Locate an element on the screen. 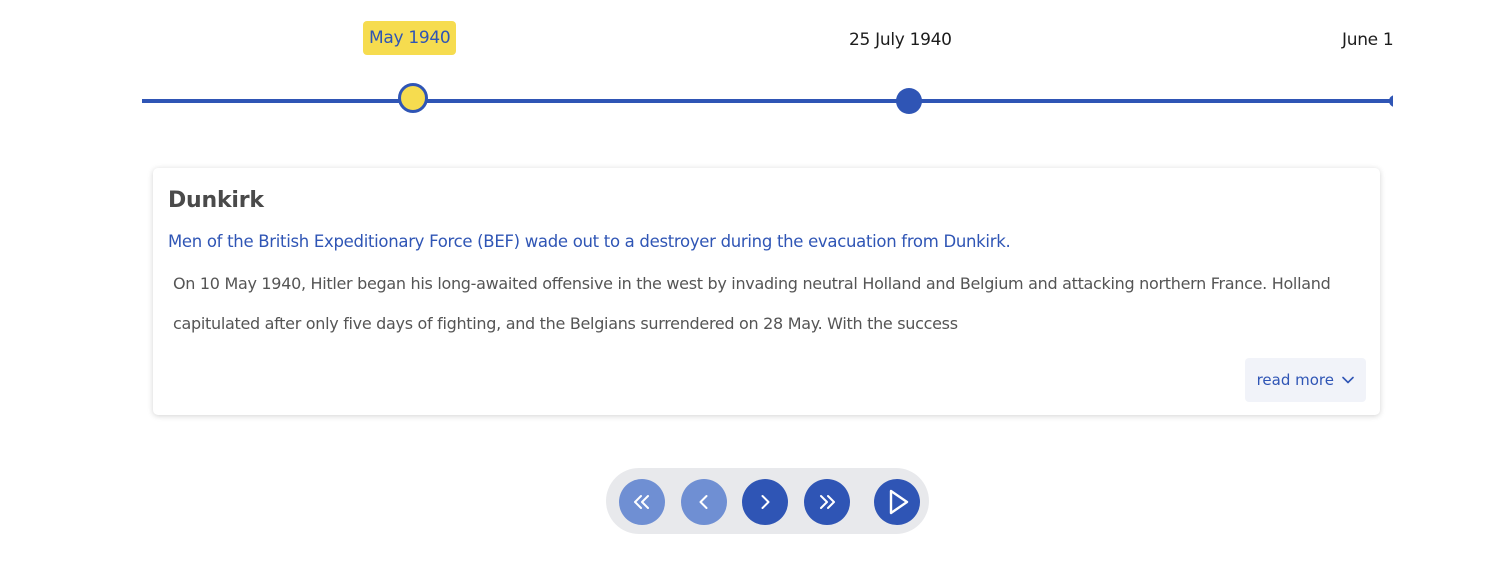 This screenshot has width=1486, height=580. first-button is located at coordinates (642, 502).